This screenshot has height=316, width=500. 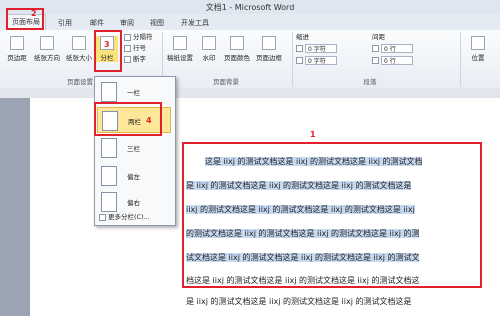 I want to click on page-borders-button: 页面边框, so click(x=269, y=49).